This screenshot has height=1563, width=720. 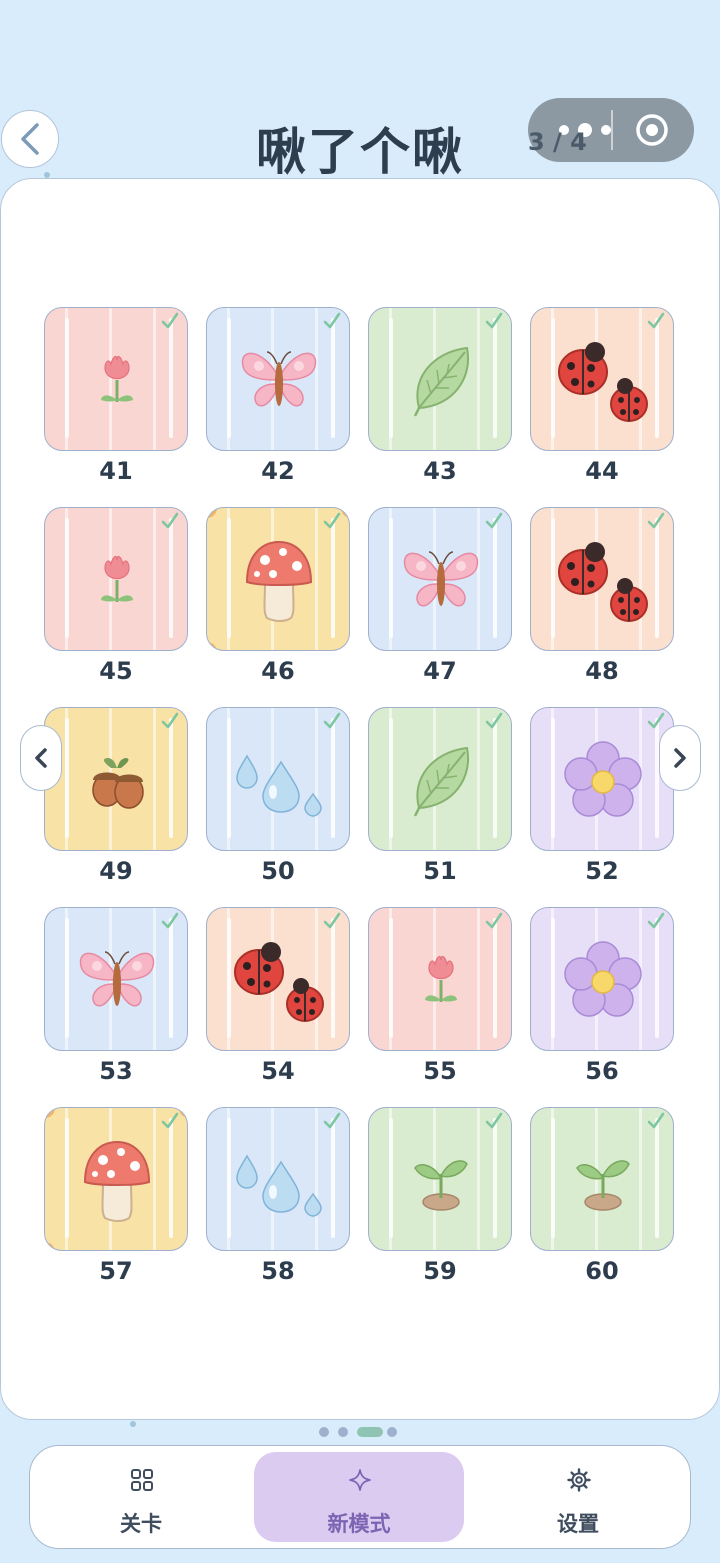 I want to click on level-card: 58, so click(x=279, y=1196).